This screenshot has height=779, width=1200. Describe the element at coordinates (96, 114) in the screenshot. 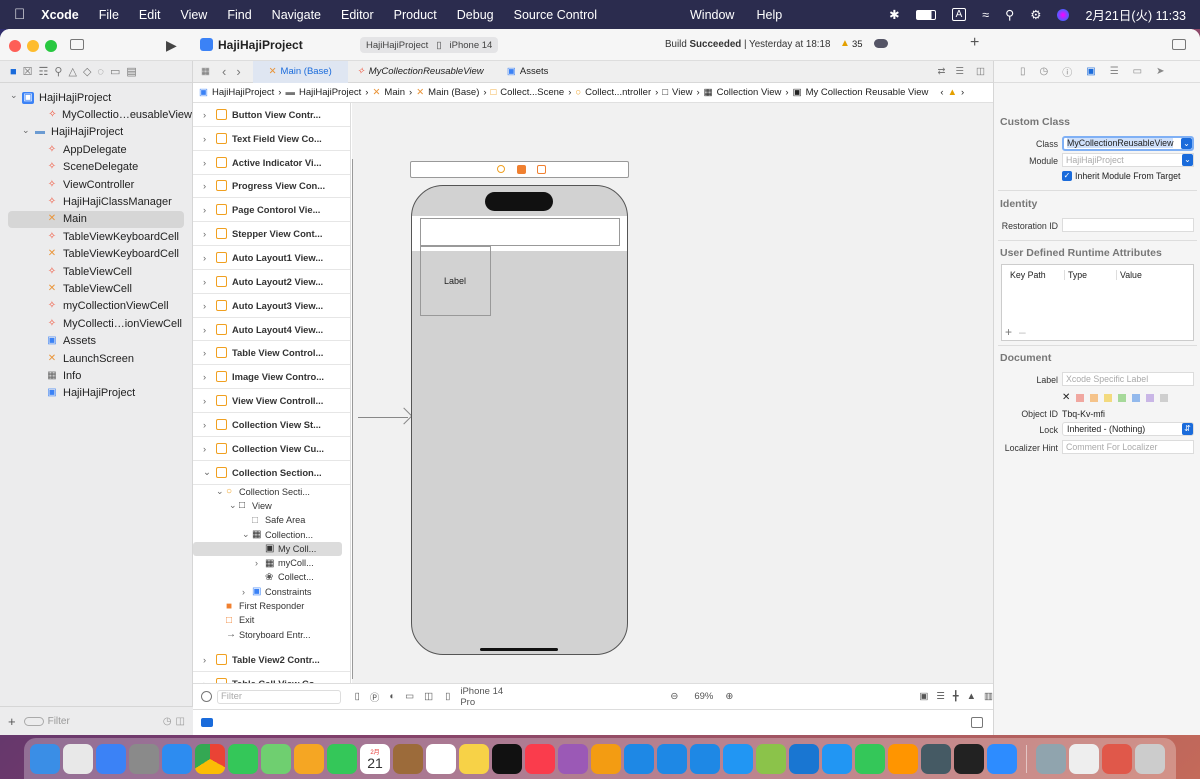

I see `navigator-file-item: ✧ MyCollectio…eusableView` at that location.